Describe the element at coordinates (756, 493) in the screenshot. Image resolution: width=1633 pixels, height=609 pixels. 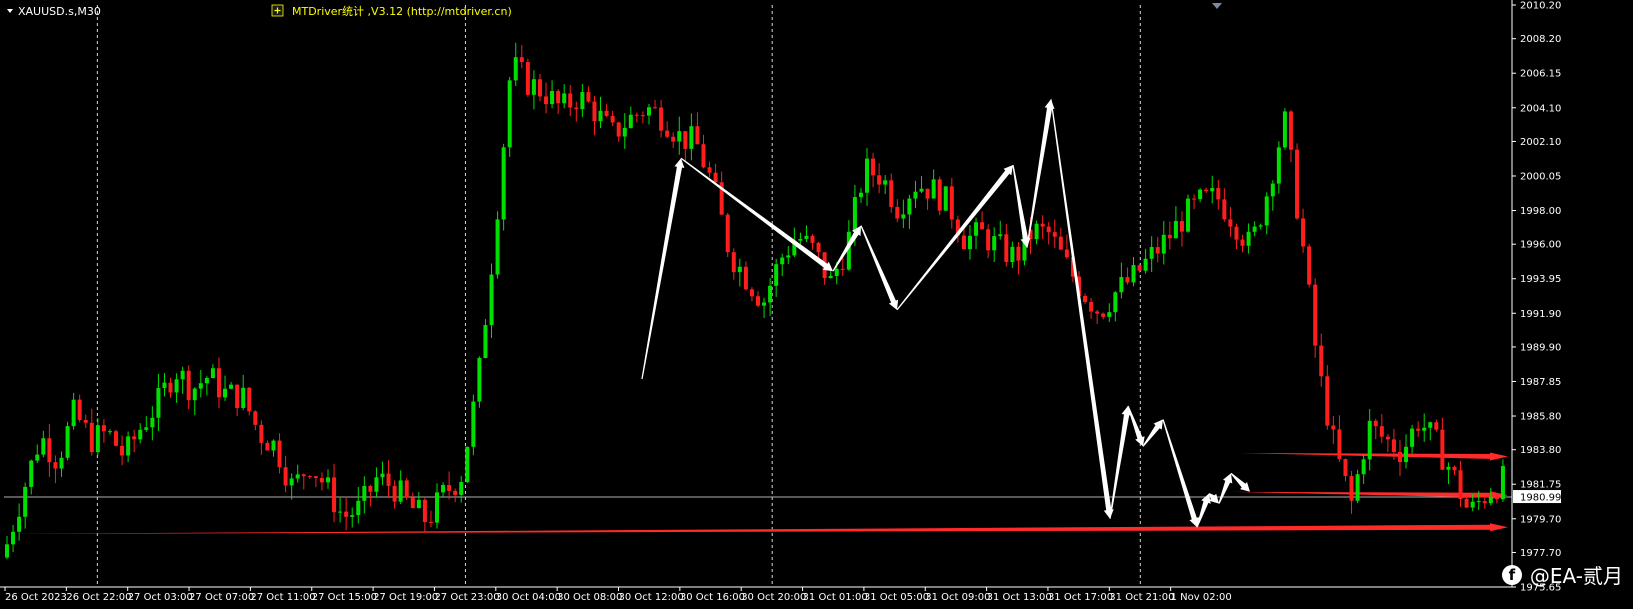
I see `level-lines-layer` at that location.